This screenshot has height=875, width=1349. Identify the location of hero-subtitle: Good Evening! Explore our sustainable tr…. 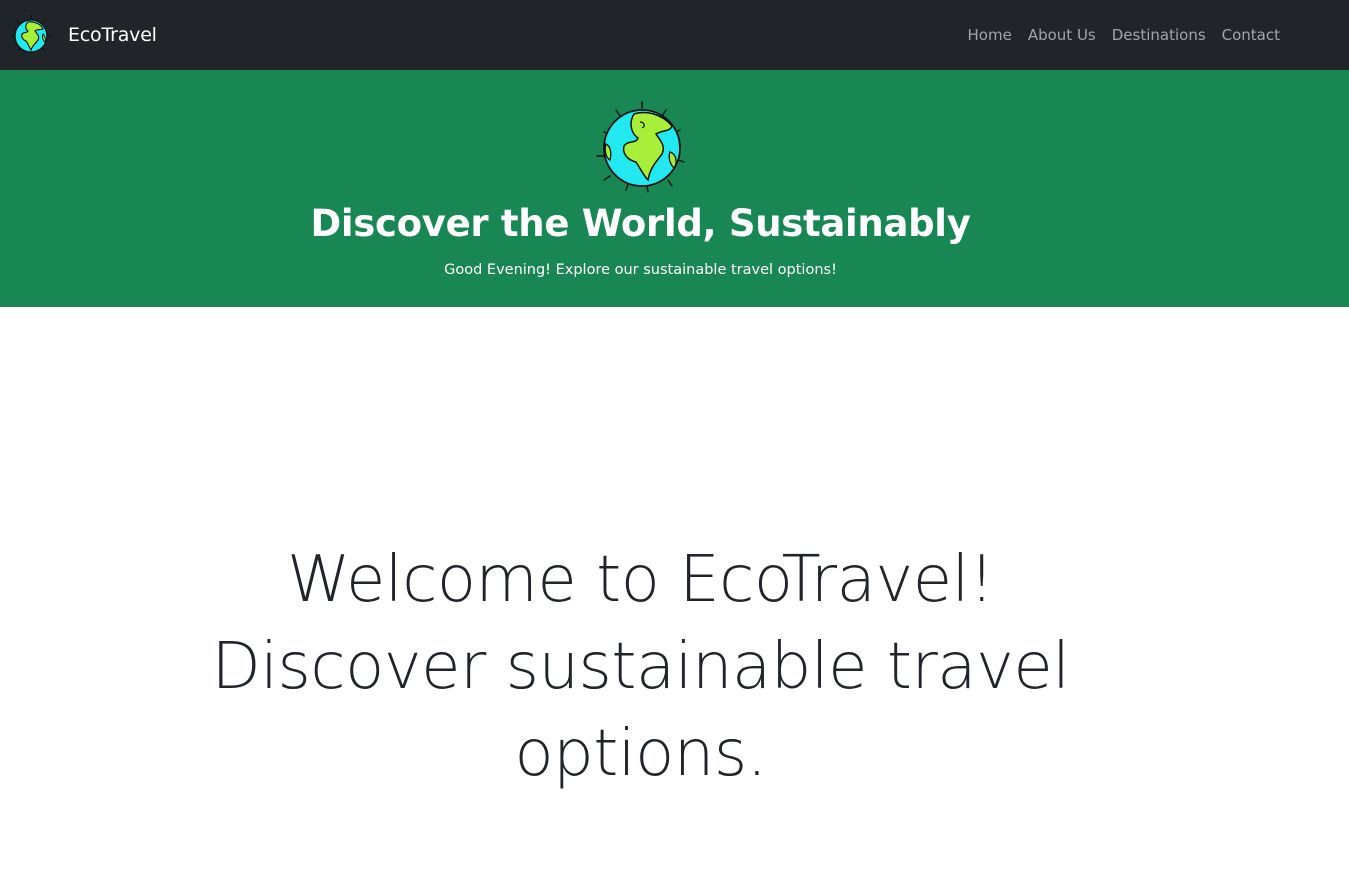
(640, 270).